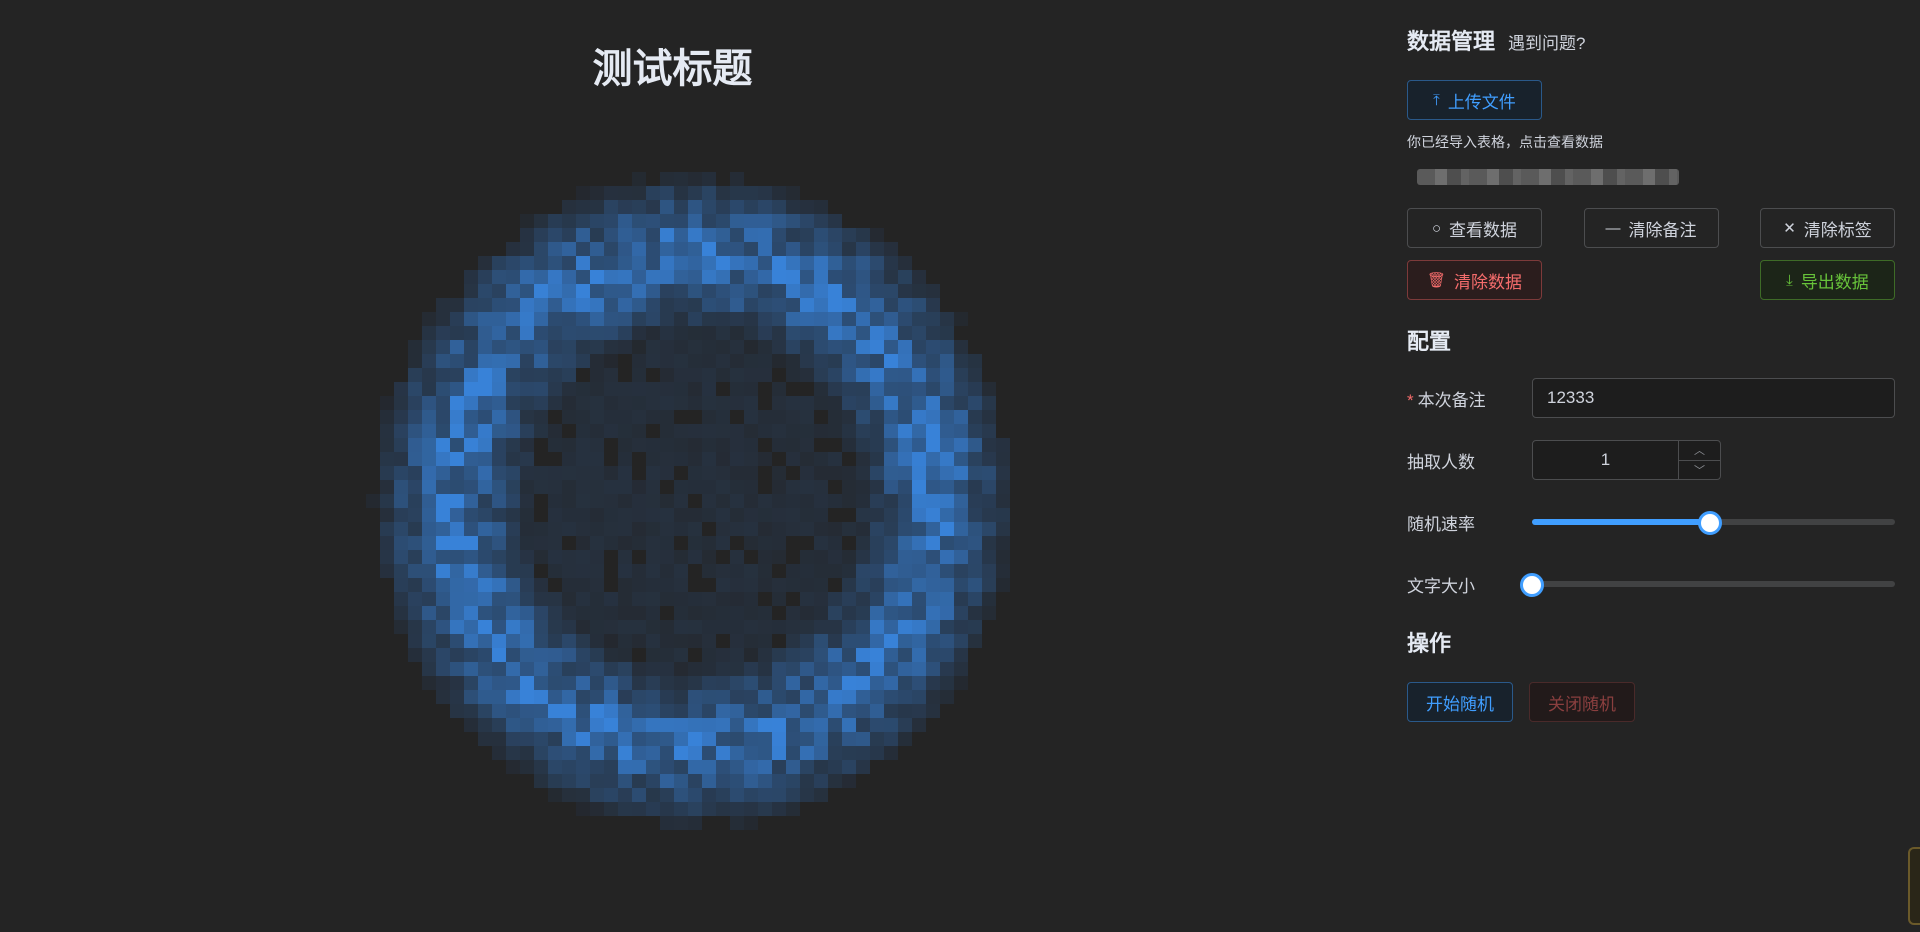 The image size is (1920, 932). What do you see at coordinates (1474, 228) in the screenshot?
I see `view-data-button: ○ 查看数据` at bounding box center [1474, 228].